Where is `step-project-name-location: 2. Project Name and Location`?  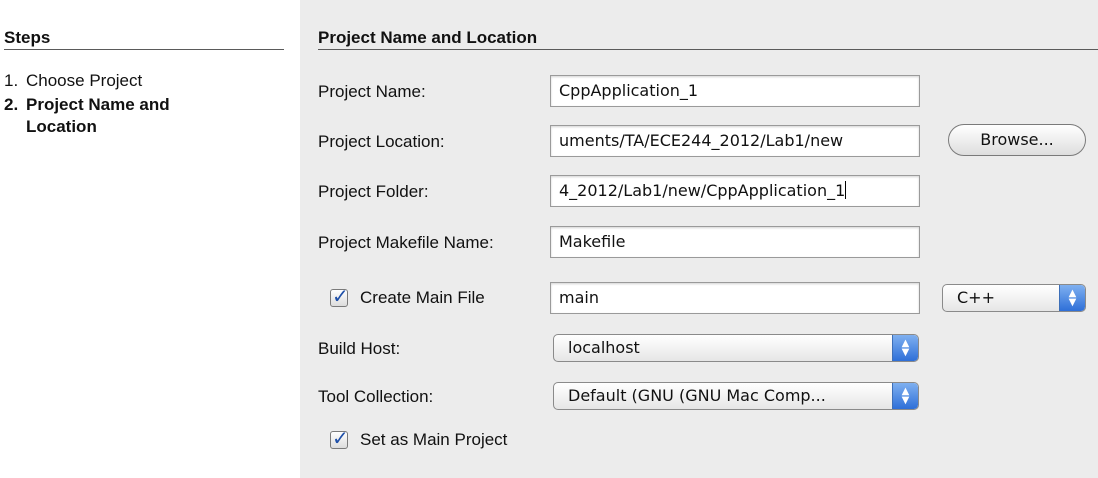 step-project-name-location: 2. Project Name and Location is located at coordinates (115, 116).